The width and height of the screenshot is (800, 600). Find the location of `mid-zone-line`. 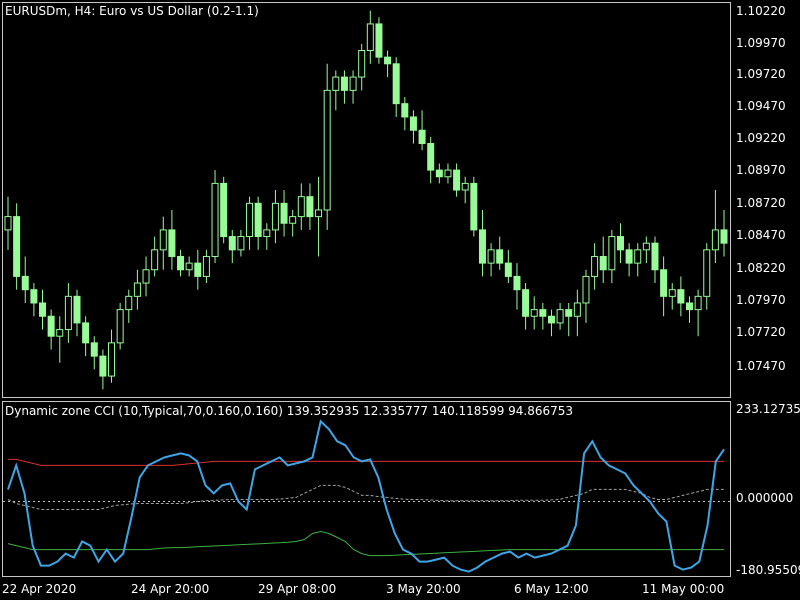

mid-zone-line is located at coordinates (365, 497).